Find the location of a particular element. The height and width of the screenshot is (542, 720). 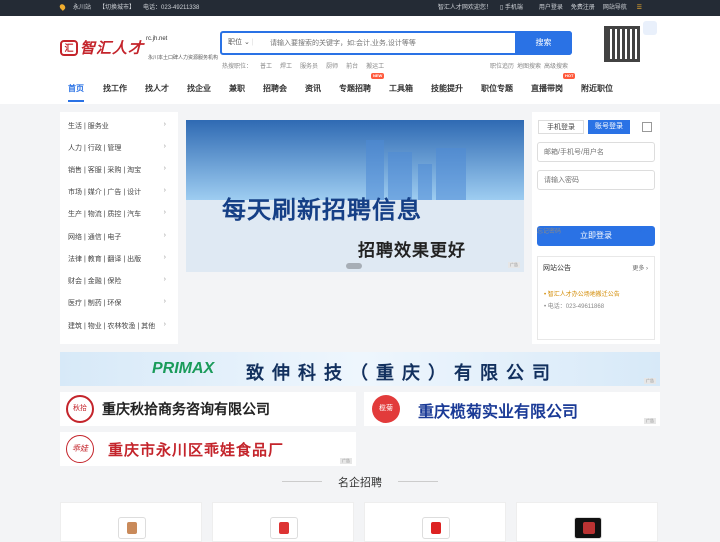

nav-item-job-fair: 招聘会 is located at coordinates (275, 89).